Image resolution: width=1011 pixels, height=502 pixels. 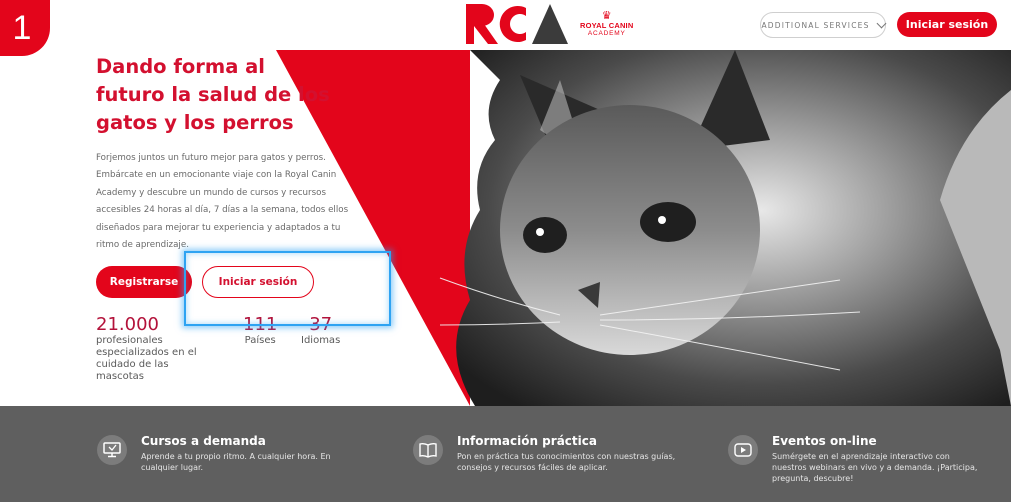 What do you see at coordinates (606, 15) in the screenshot?
I see `crown-icon: ♛` at bounding box center [606, 15].